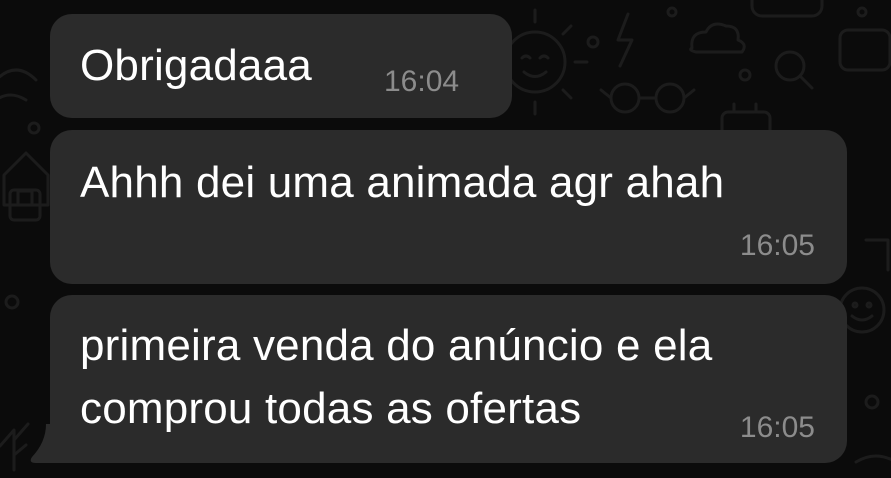 The height and width of the screenshot is (478, 891). What do you see at coordinates (43, 443) in the screenshot?
I see `bubble-tail` at bounding box center [43, 443].